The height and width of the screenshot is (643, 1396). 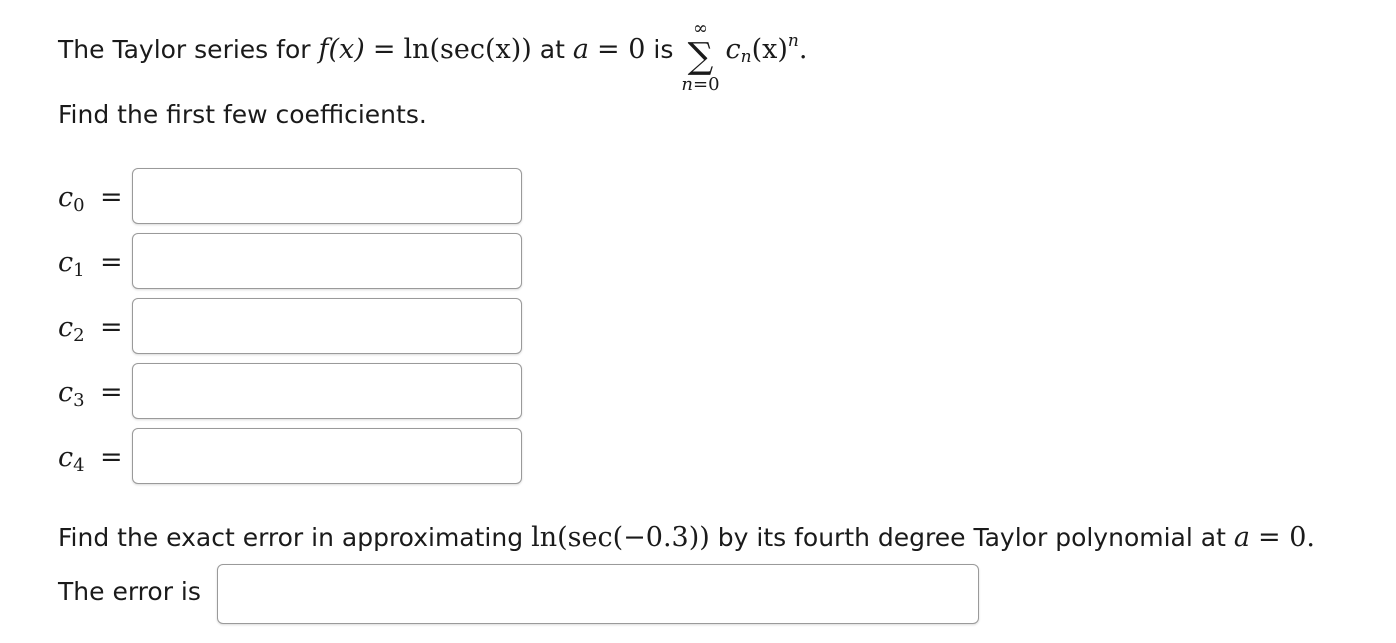 What do you see at coordinates (706, 84) in the screenshot?
I see `sum-lower-val: =0` at bounding box center [706, 84].